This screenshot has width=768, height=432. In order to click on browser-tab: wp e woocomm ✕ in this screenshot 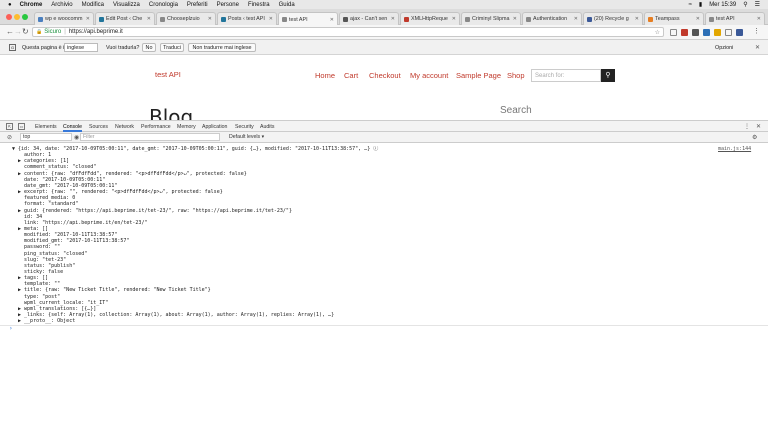, I will do `click(64, 18)`.